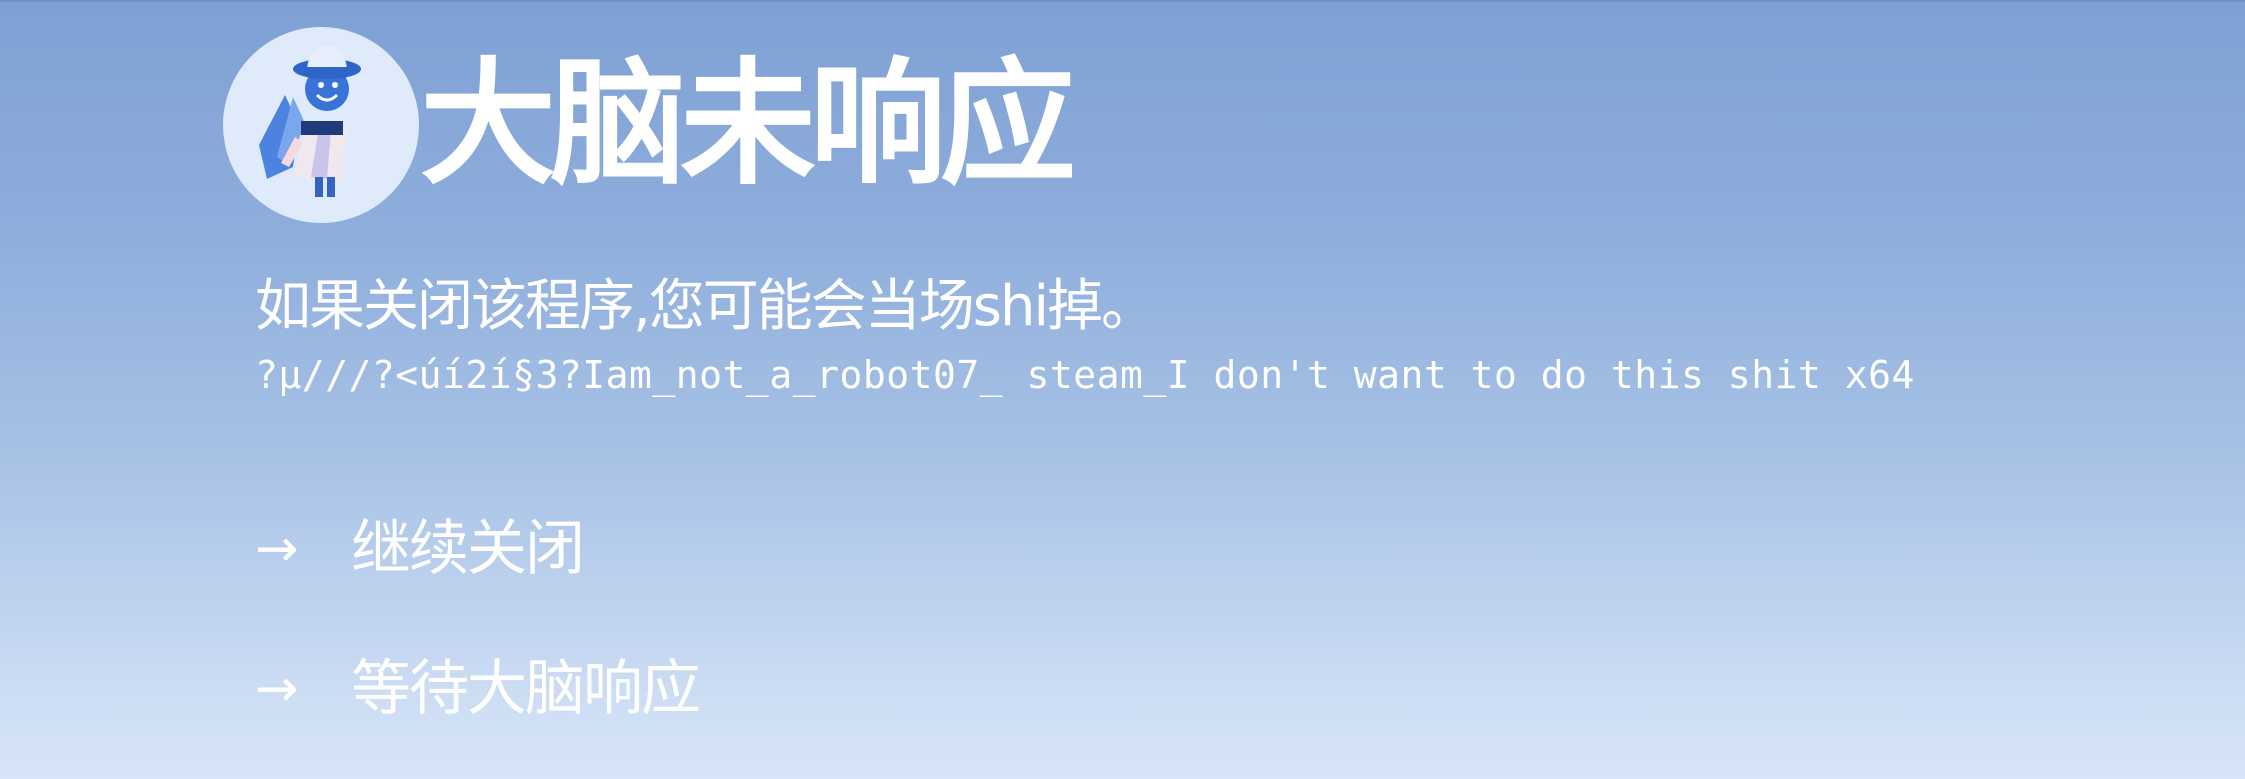  What do you see at coordinates (706, 306) in the screenshot?
I see `warning-message: 如果关闭该程序,您可能会当场shi掉。` at bounding box center [706, 306].